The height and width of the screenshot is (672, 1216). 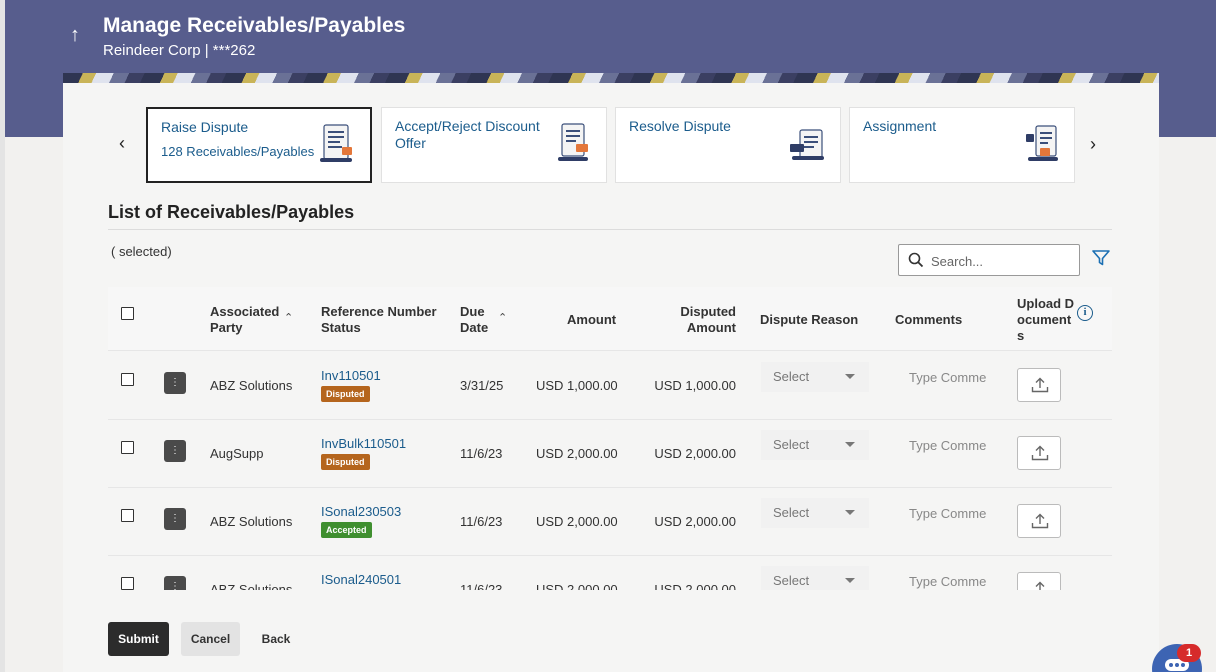 What do you see at coordinates (809, 319) in the screenshot?
I see `col-dispute-reason: Dispute Reason` at bounding box center [809, 319].